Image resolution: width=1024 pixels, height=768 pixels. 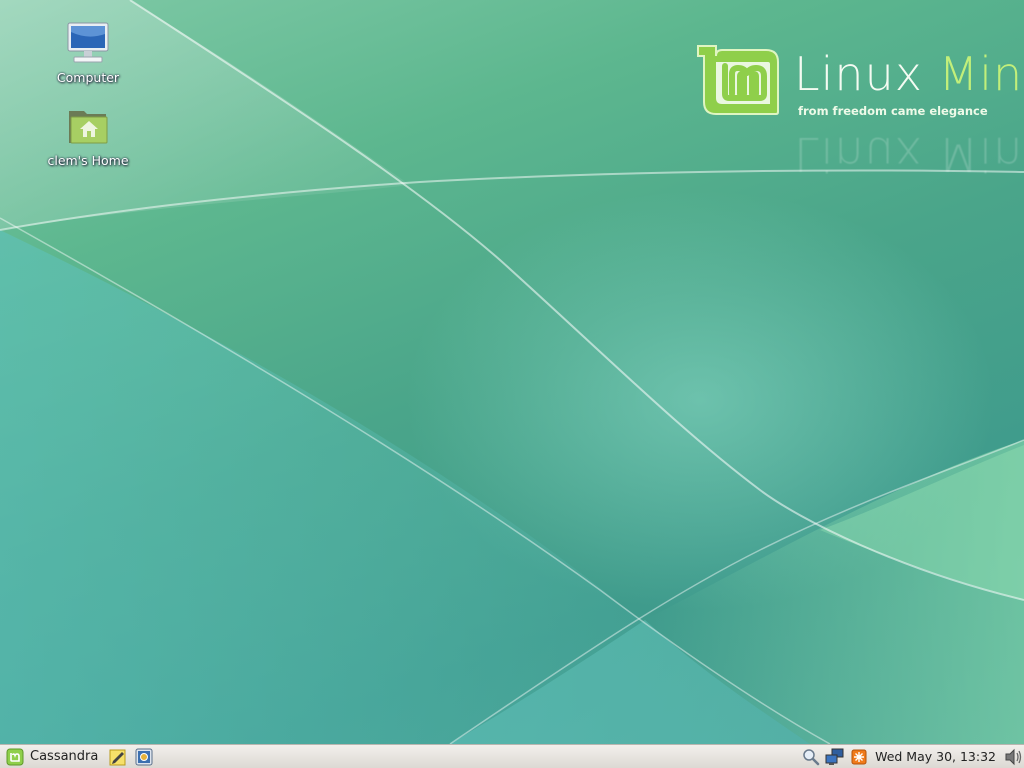 I want to click on network-icon, so click(x=835, y=757).